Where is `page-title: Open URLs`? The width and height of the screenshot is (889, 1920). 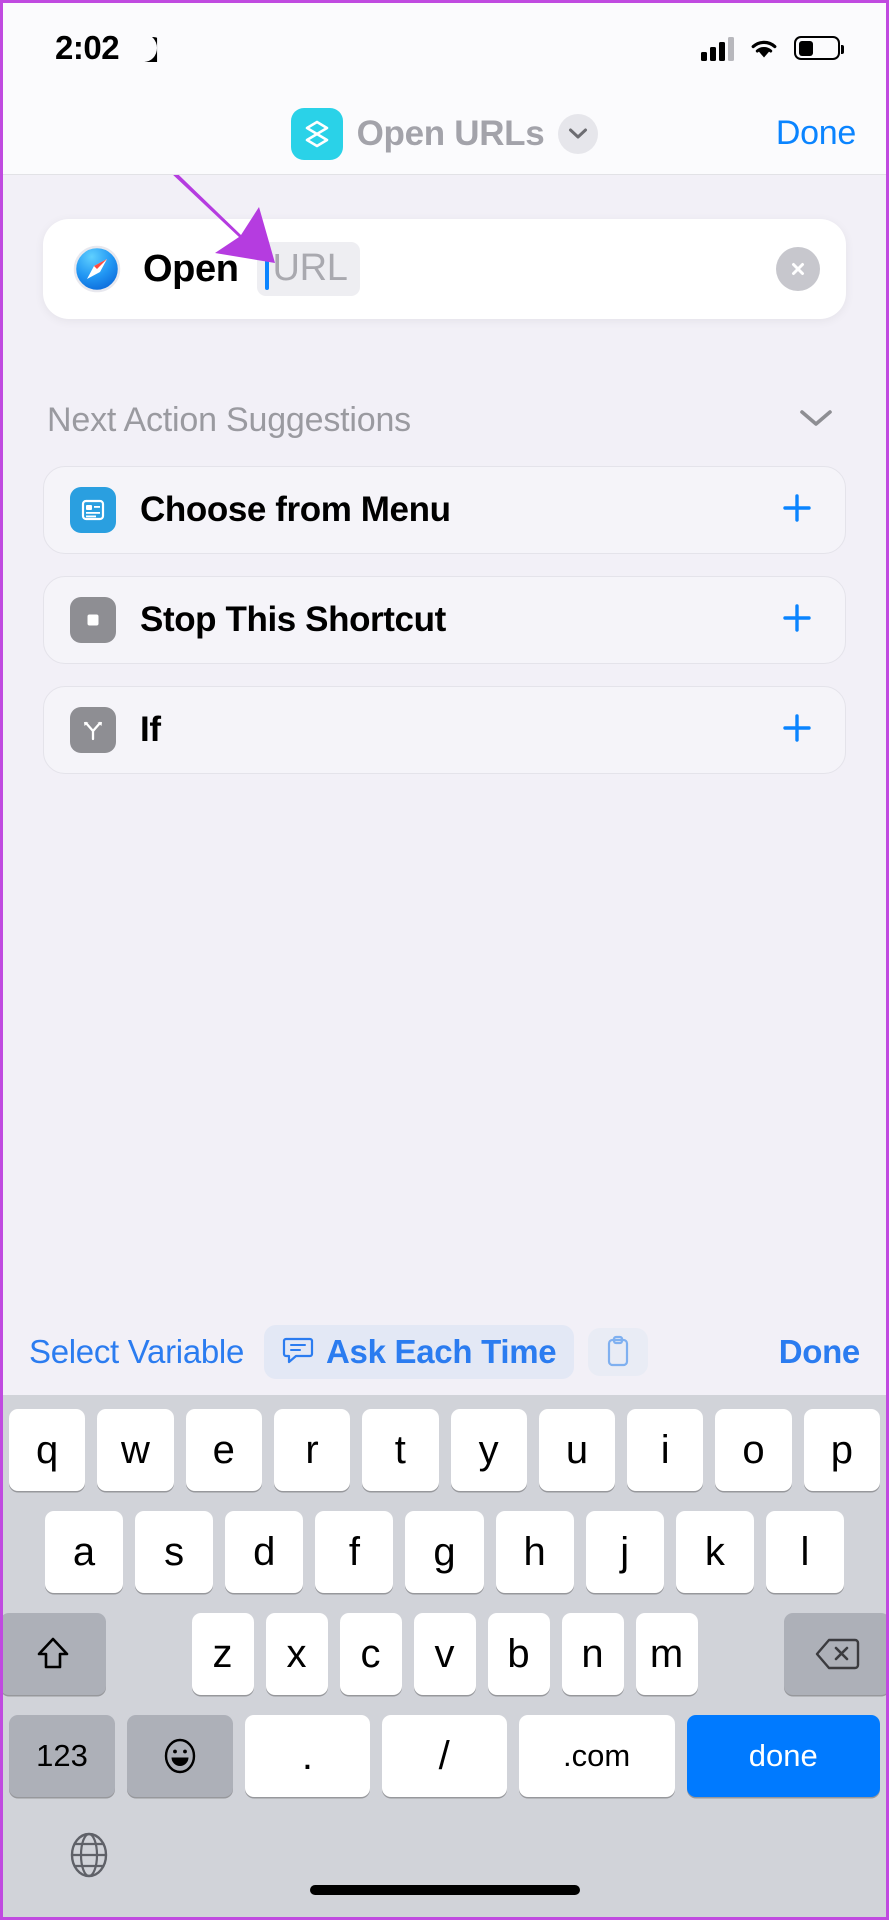
page-title: Open URLs is located at coordinates (450, 133).